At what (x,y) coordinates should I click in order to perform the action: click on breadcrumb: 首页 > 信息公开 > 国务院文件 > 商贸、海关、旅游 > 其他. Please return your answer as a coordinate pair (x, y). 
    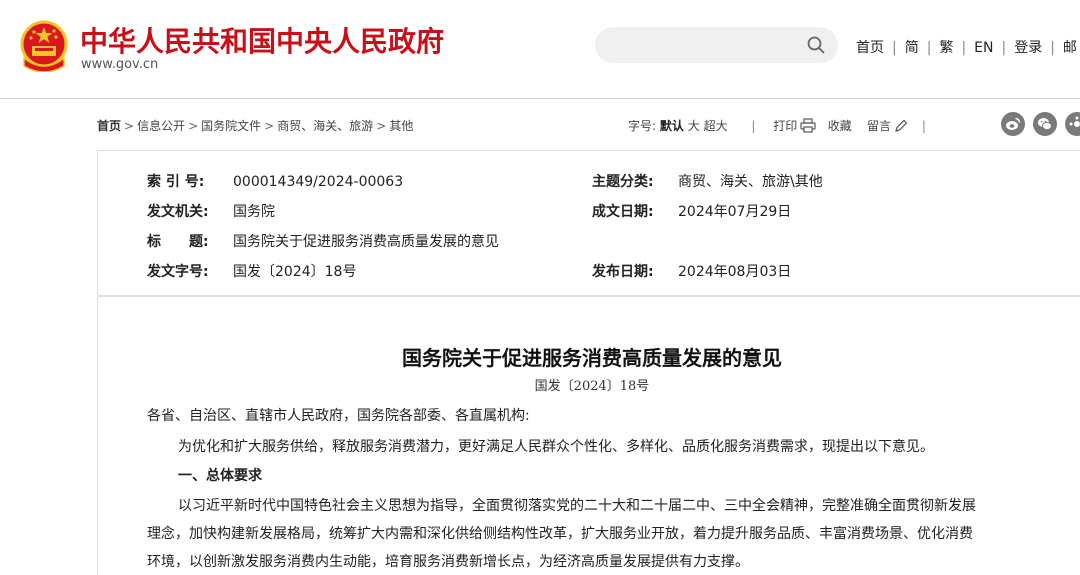
    Looking at the image, I should click on (255, 125).